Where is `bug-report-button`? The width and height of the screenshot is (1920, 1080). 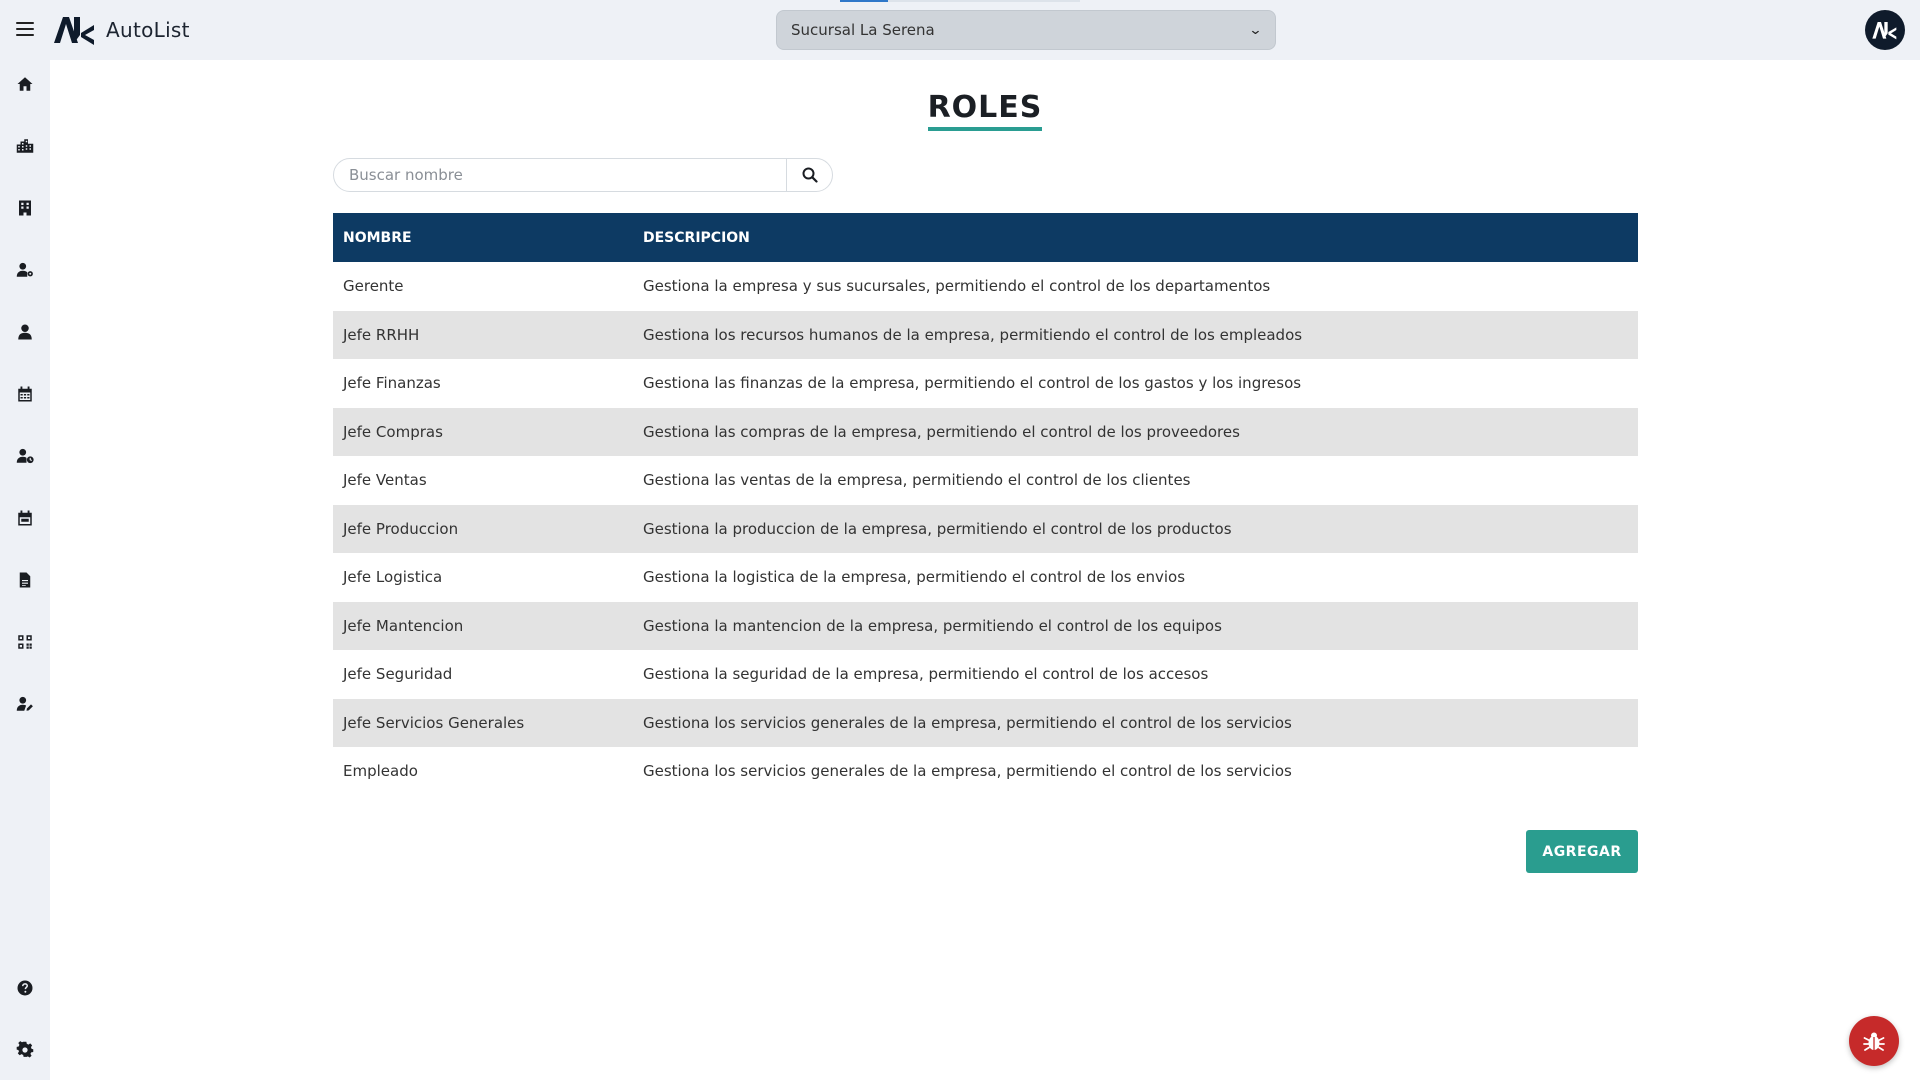
bug-report-button is located at coordinates (1874, 1041).